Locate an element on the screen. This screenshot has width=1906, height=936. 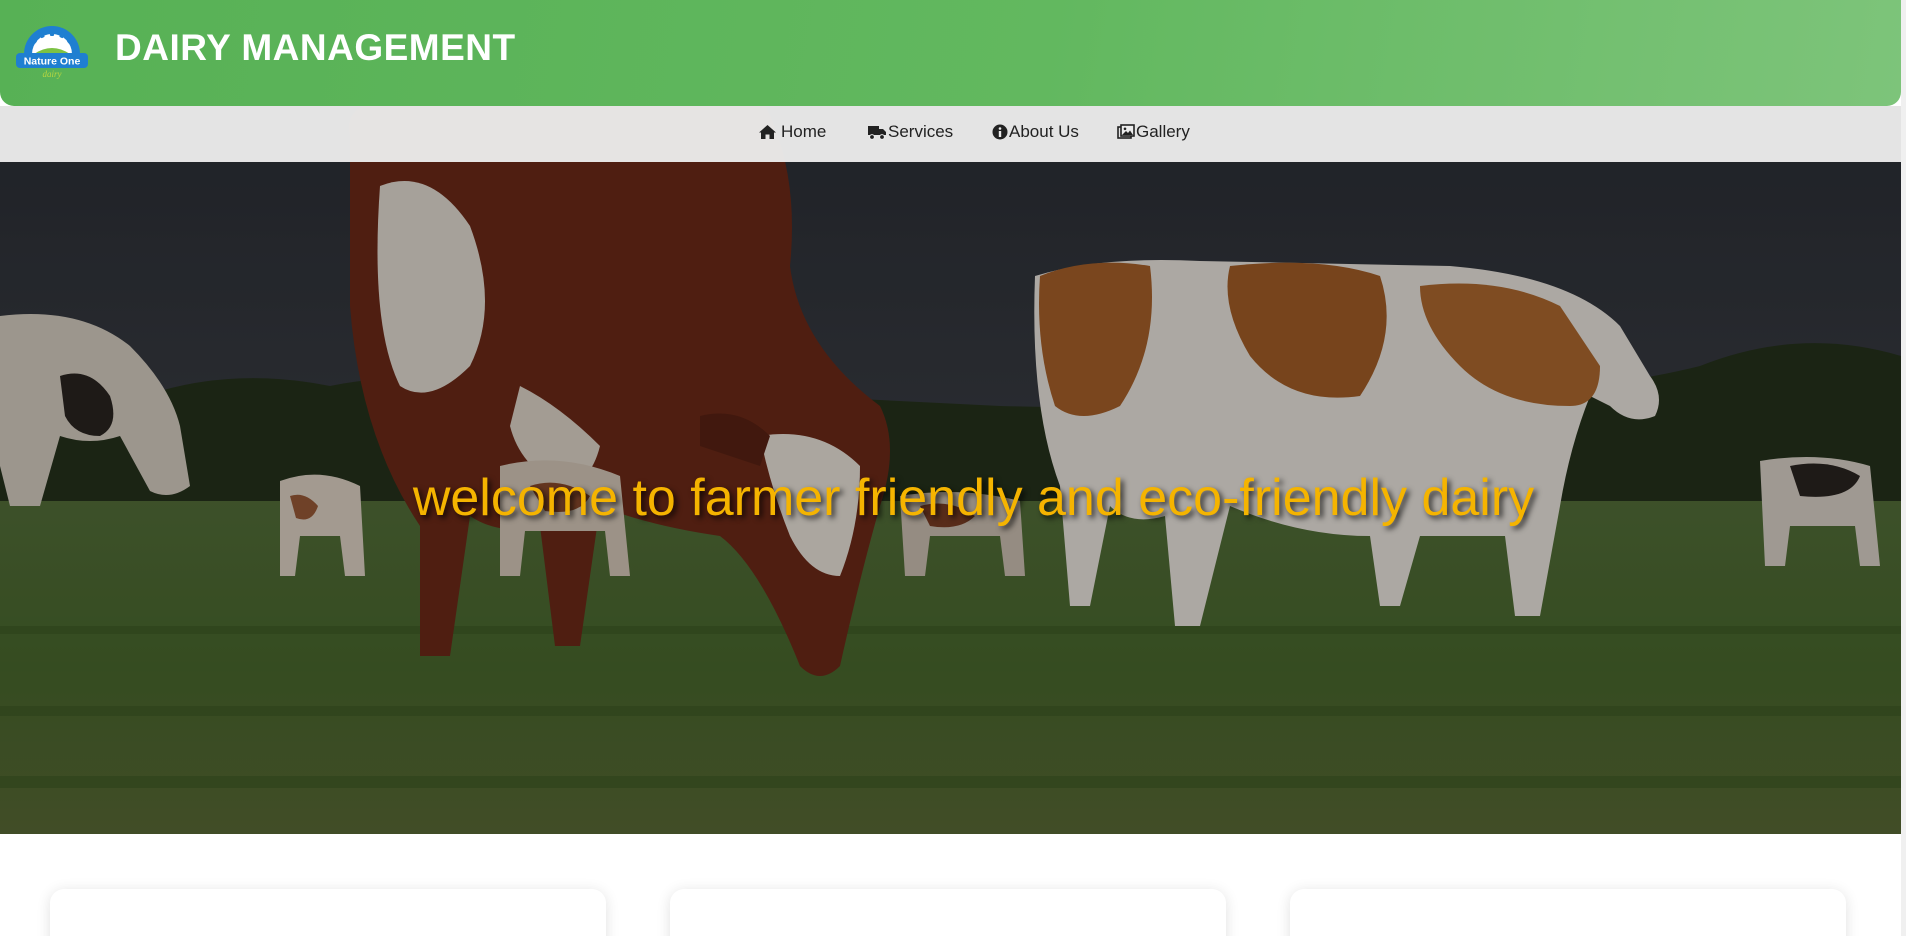
page-scrollbar is located at coordinates (1903, 468).